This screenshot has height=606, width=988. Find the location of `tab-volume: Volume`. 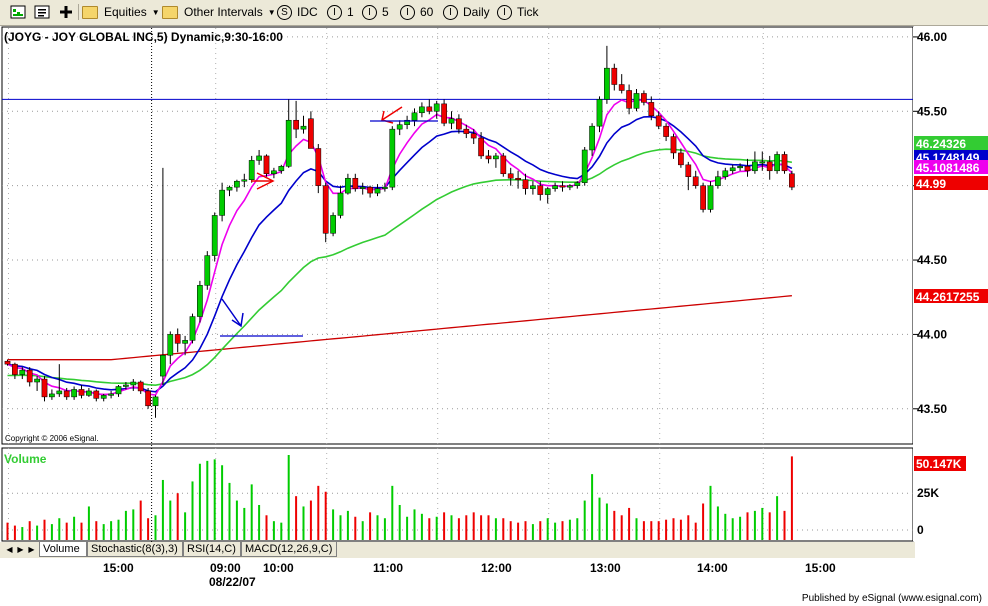

tab-volume: Volume is located at coordinates (63, 549).